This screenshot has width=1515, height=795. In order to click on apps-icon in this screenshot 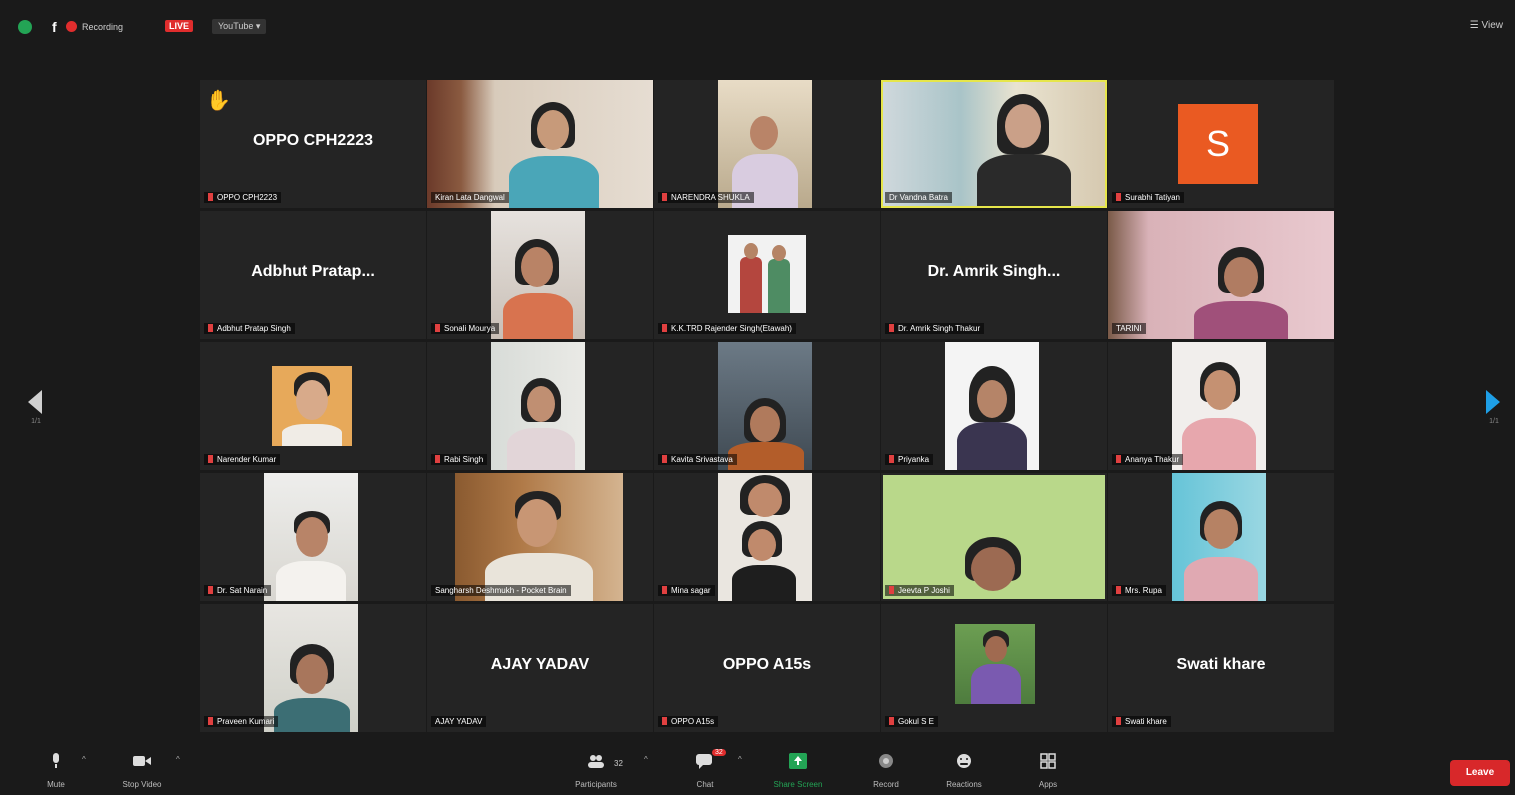, I will do `click(1048, 761)`.